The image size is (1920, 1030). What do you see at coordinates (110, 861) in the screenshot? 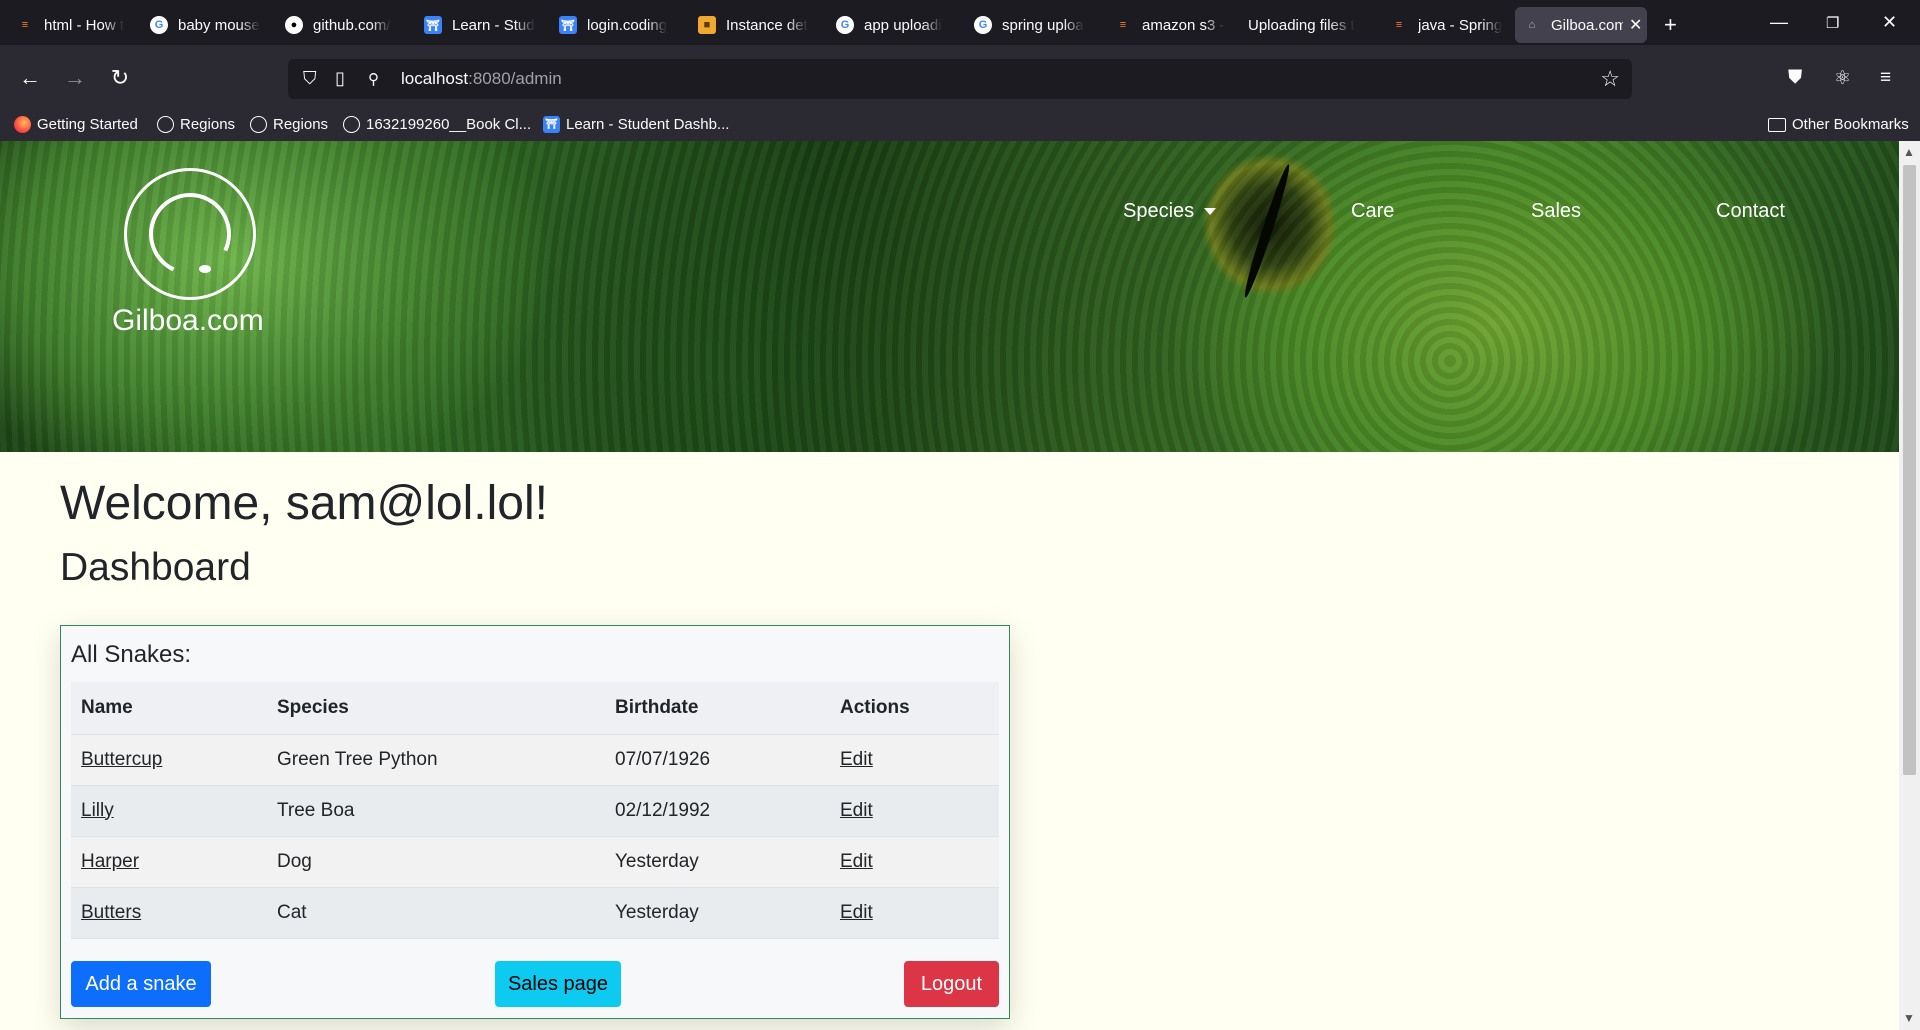
I see `snake-name-link: Harper` at bounding box center [110, 861].